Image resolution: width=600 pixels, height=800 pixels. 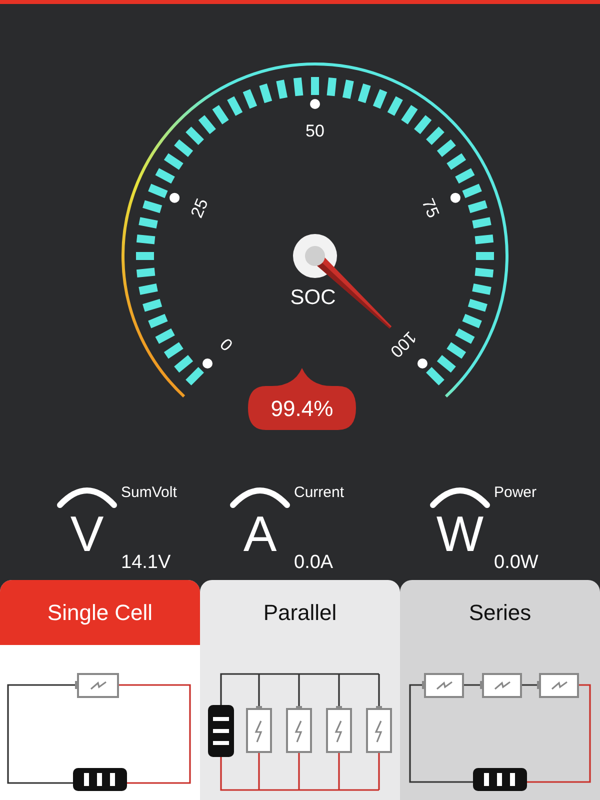 What do you see at coordinates (100, 612) in the screenshot?
I see `tab: Single Cell` at bounding box center [100, 612].